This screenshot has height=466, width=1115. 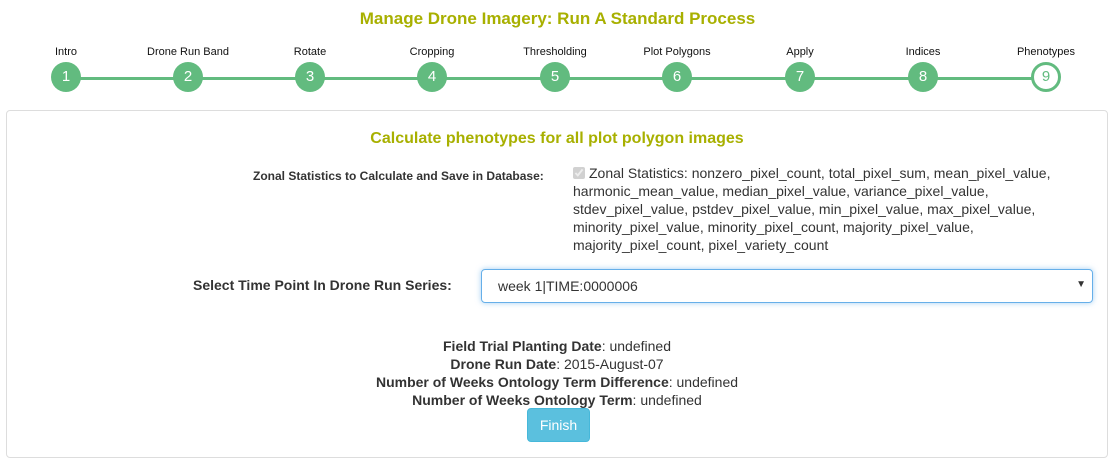 I want to click on zonal-stats-checkbox, so click(x=579, y=173).